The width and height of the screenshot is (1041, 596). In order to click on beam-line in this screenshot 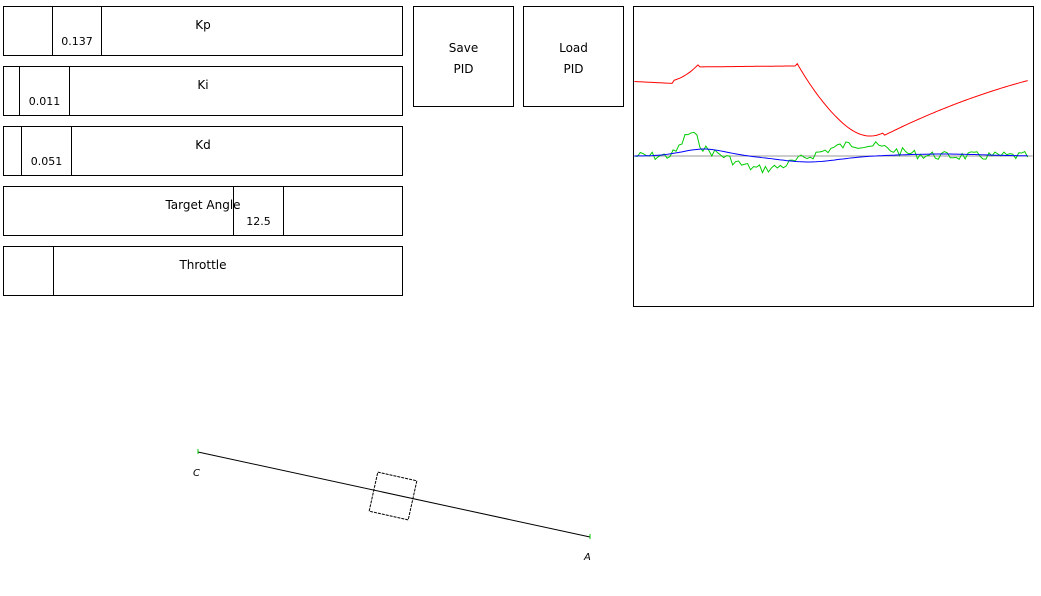, I will do `click(394, 494)`.